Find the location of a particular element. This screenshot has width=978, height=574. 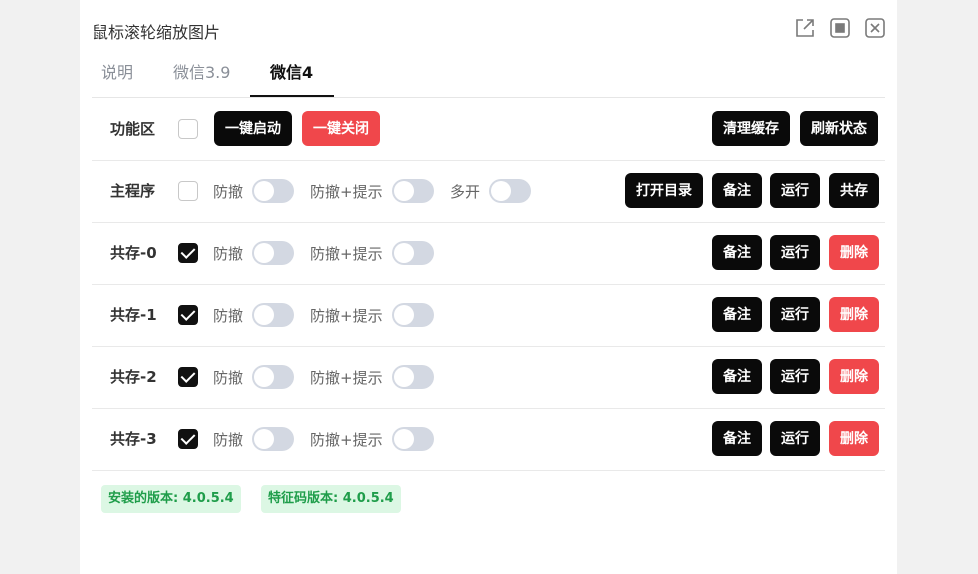

main-program-row: 主程序 防撤 防撤+提示 多开 打开目录 备注 运行 共存 is located at coordinates (488, 191).